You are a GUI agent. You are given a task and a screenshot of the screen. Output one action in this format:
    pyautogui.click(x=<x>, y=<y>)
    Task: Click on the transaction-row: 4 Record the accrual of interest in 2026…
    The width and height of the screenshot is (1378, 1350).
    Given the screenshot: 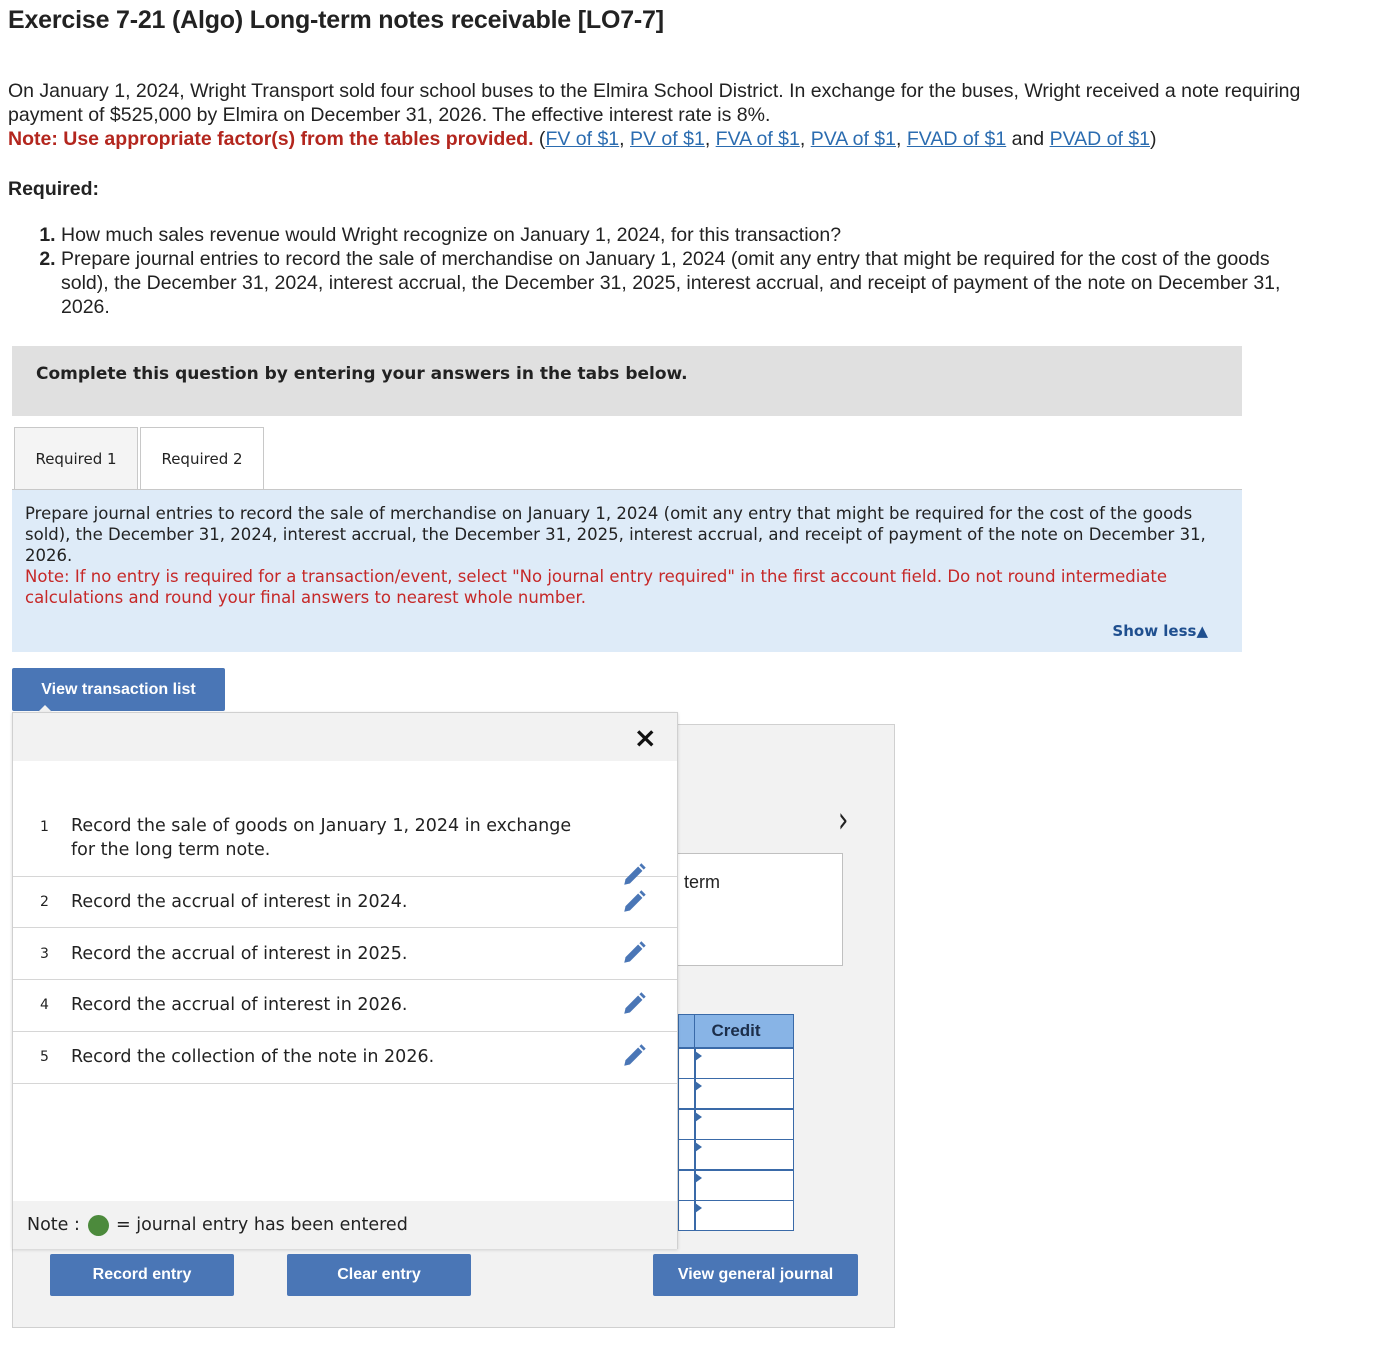 What is the action you would take?
    pyautogui.click(x=345, y=1006)
    